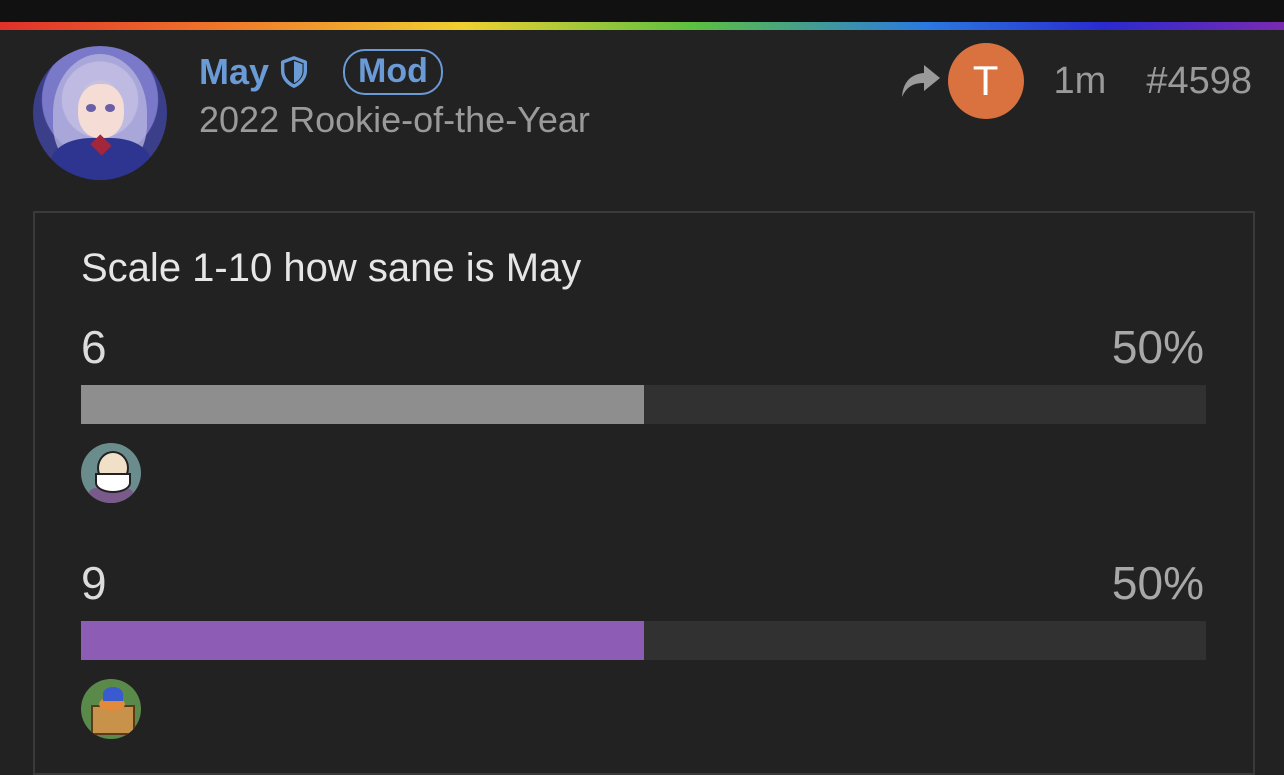  What do you see at coordinates (321, 72) in the screenshot?
I see `author-name-row: May Mod` at bounding box center [321, 72].